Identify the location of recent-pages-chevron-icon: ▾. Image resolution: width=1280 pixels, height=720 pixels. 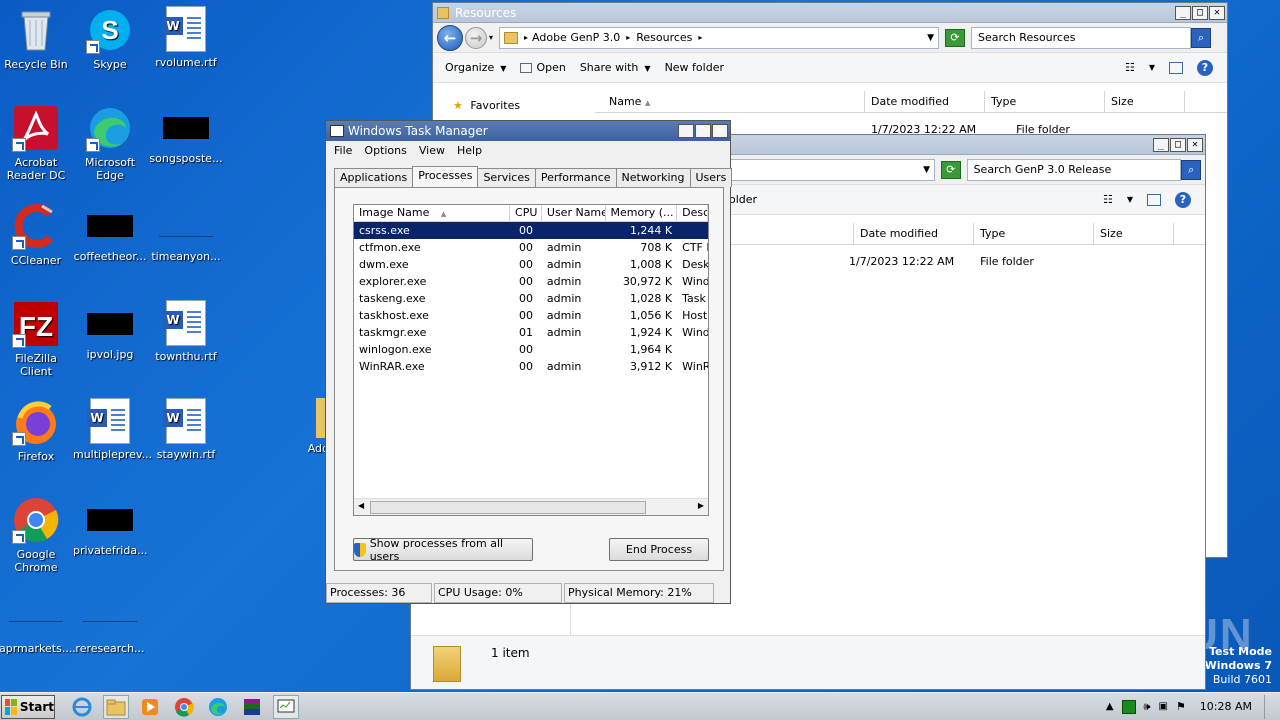
(491, 37).